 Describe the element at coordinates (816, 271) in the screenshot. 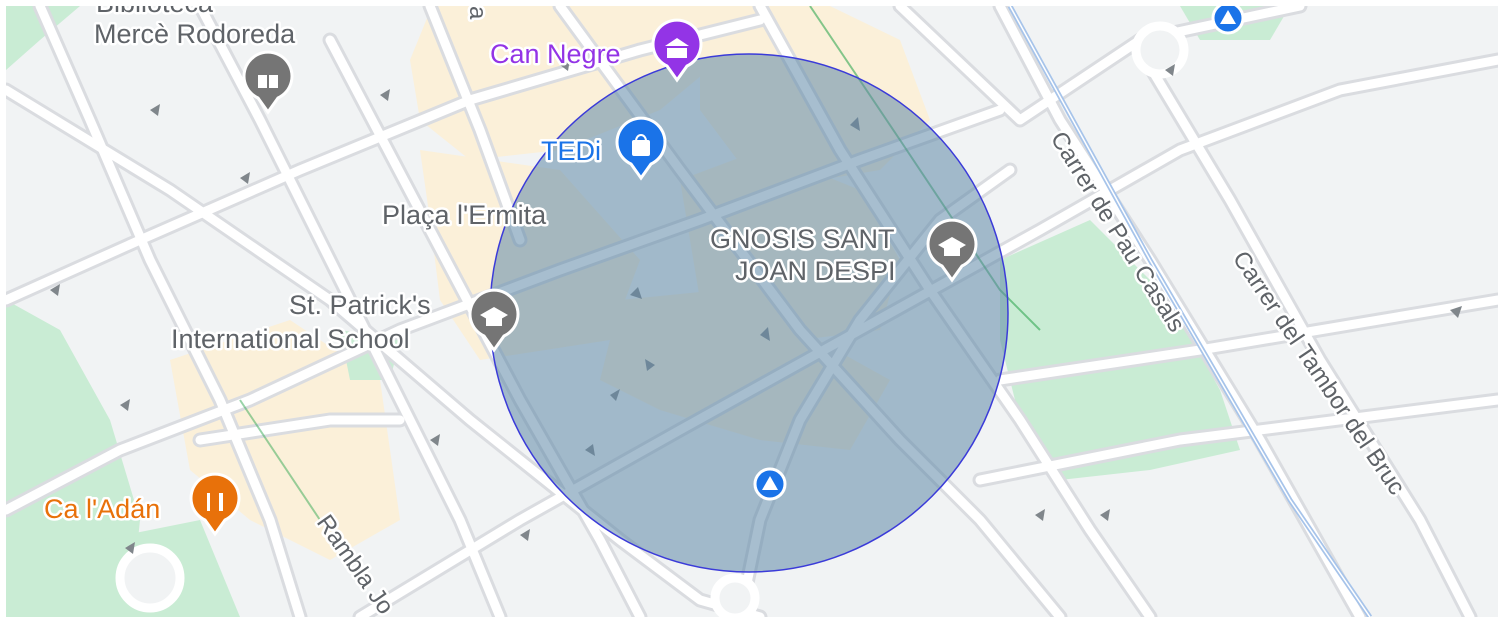

I see `poi-label-gnosis-line2: JOAN DESPI` at that location.